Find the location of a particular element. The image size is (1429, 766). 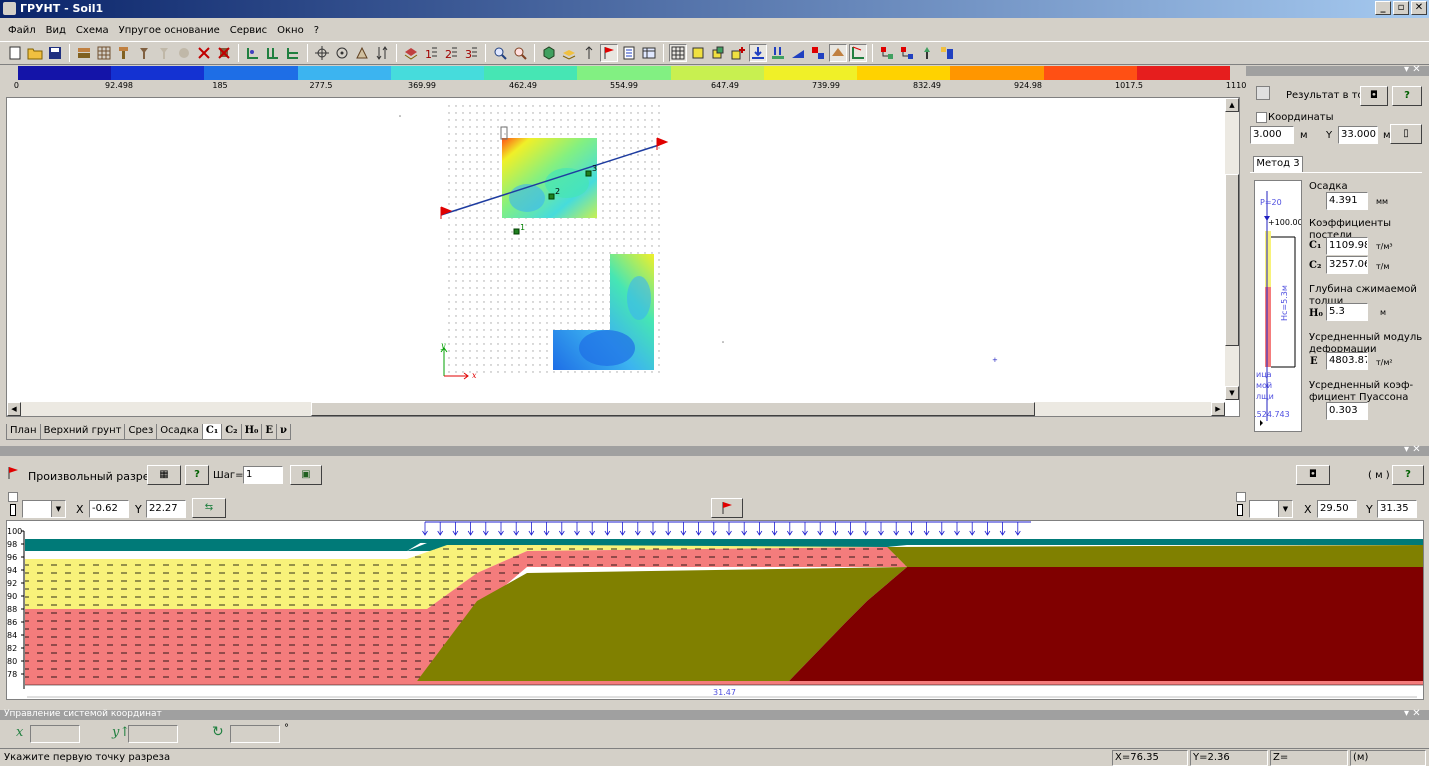

left-y-field: 22.27 is located at coordinates (166, 509).